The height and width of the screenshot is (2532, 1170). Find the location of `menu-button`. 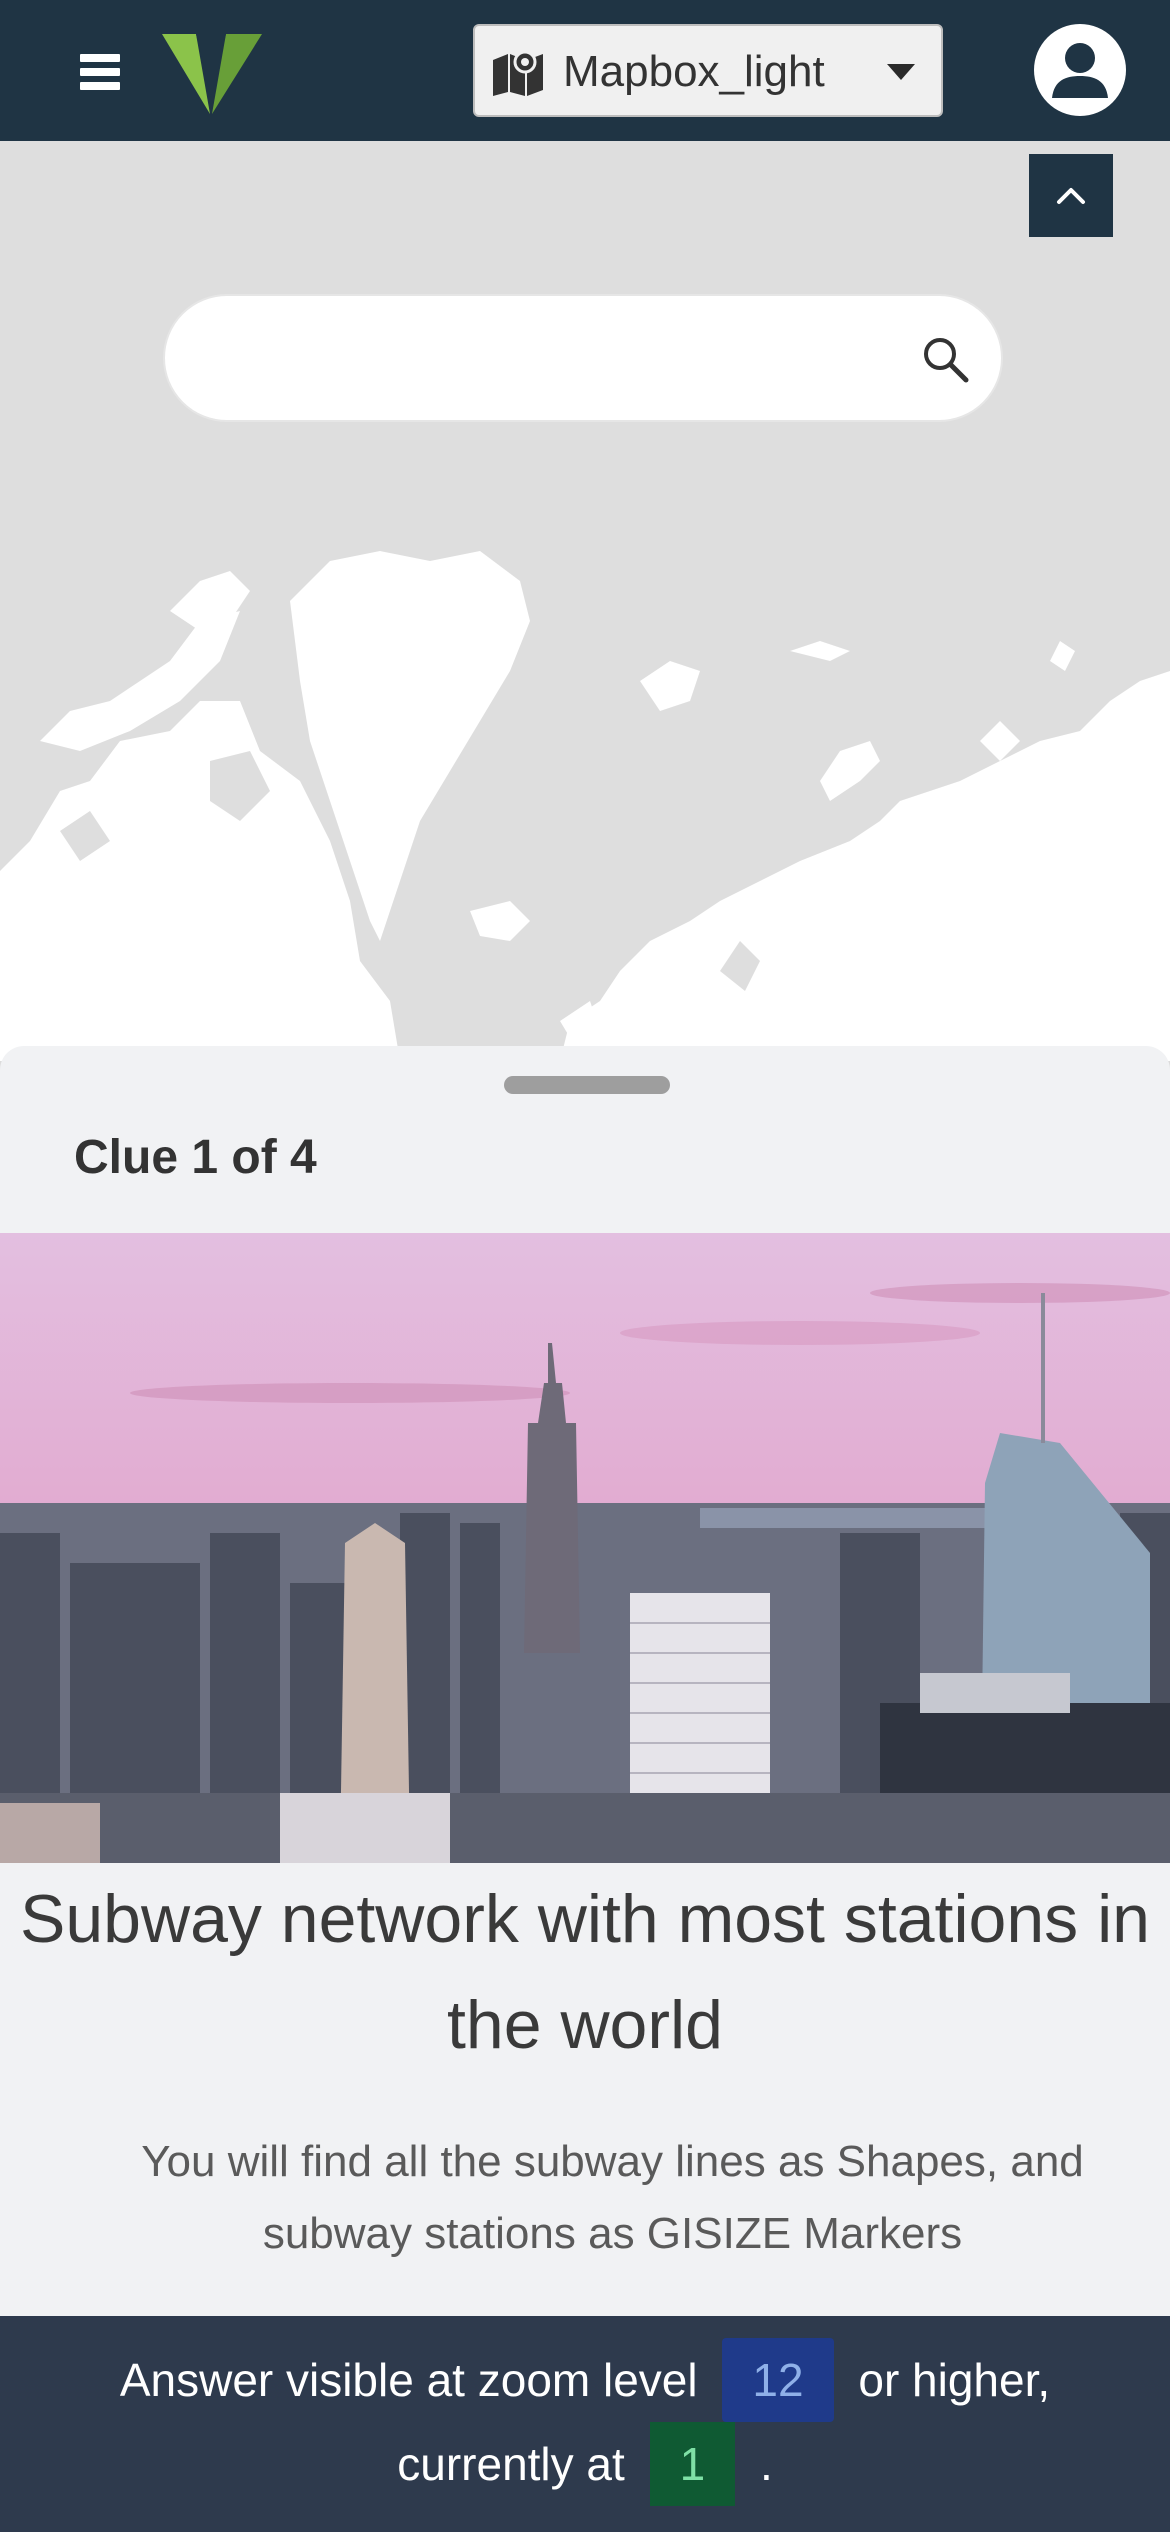

menu-button is located at coordinates (100, 72).